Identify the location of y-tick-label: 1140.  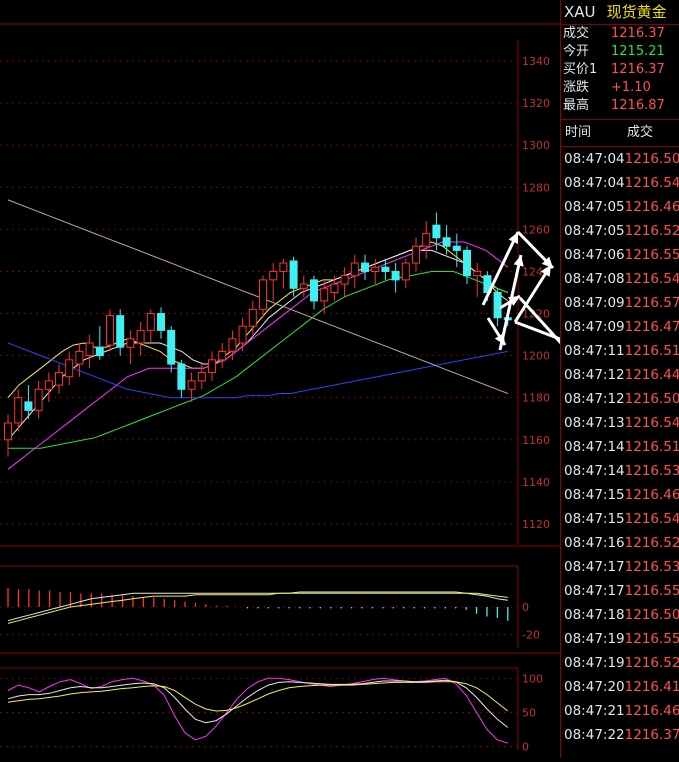
(536, 482).